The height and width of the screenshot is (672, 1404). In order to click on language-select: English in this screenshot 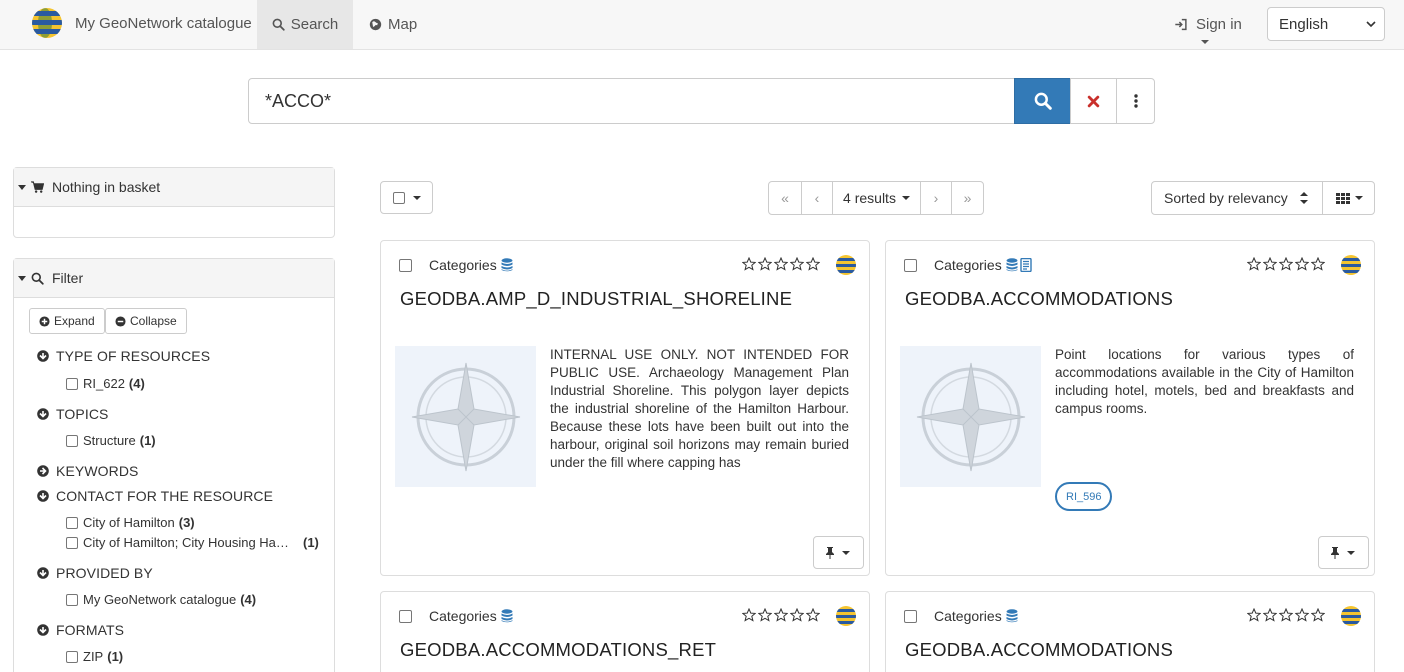, I will do `click(1326, 24)`.